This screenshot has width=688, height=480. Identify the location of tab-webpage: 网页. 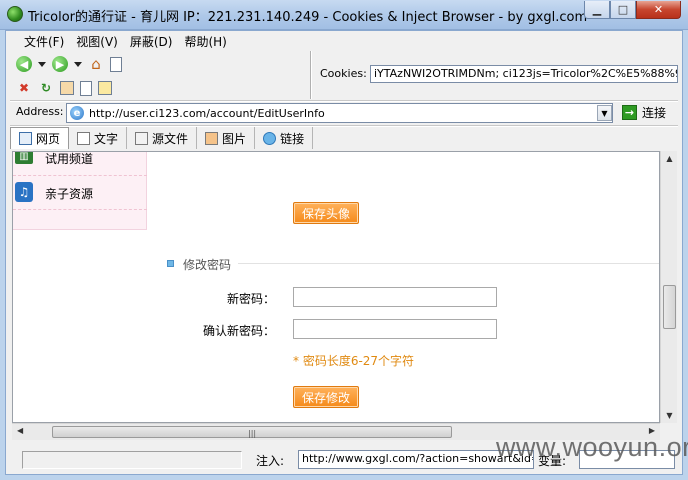
(40, 138).